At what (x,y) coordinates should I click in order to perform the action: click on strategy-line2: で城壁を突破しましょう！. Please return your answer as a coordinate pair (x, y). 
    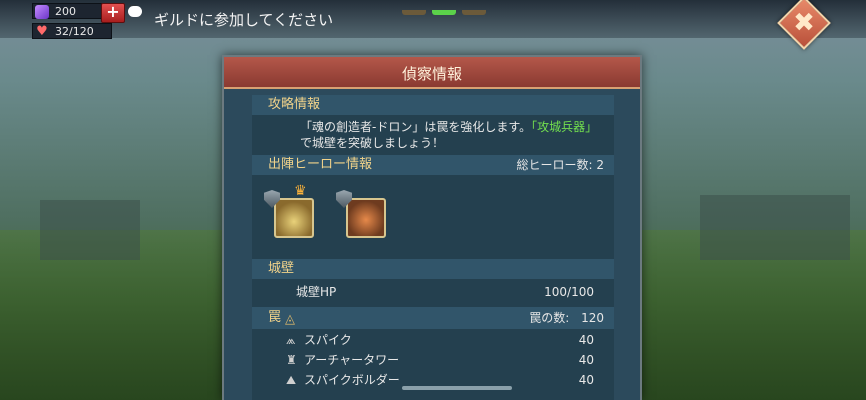
    Looking at the image, I should click on (372, 143).